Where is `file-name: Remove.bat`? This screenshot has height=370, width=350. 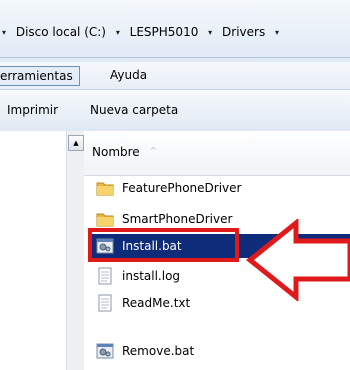
file-name: Remove.bat is located at coordinates (158, 351).